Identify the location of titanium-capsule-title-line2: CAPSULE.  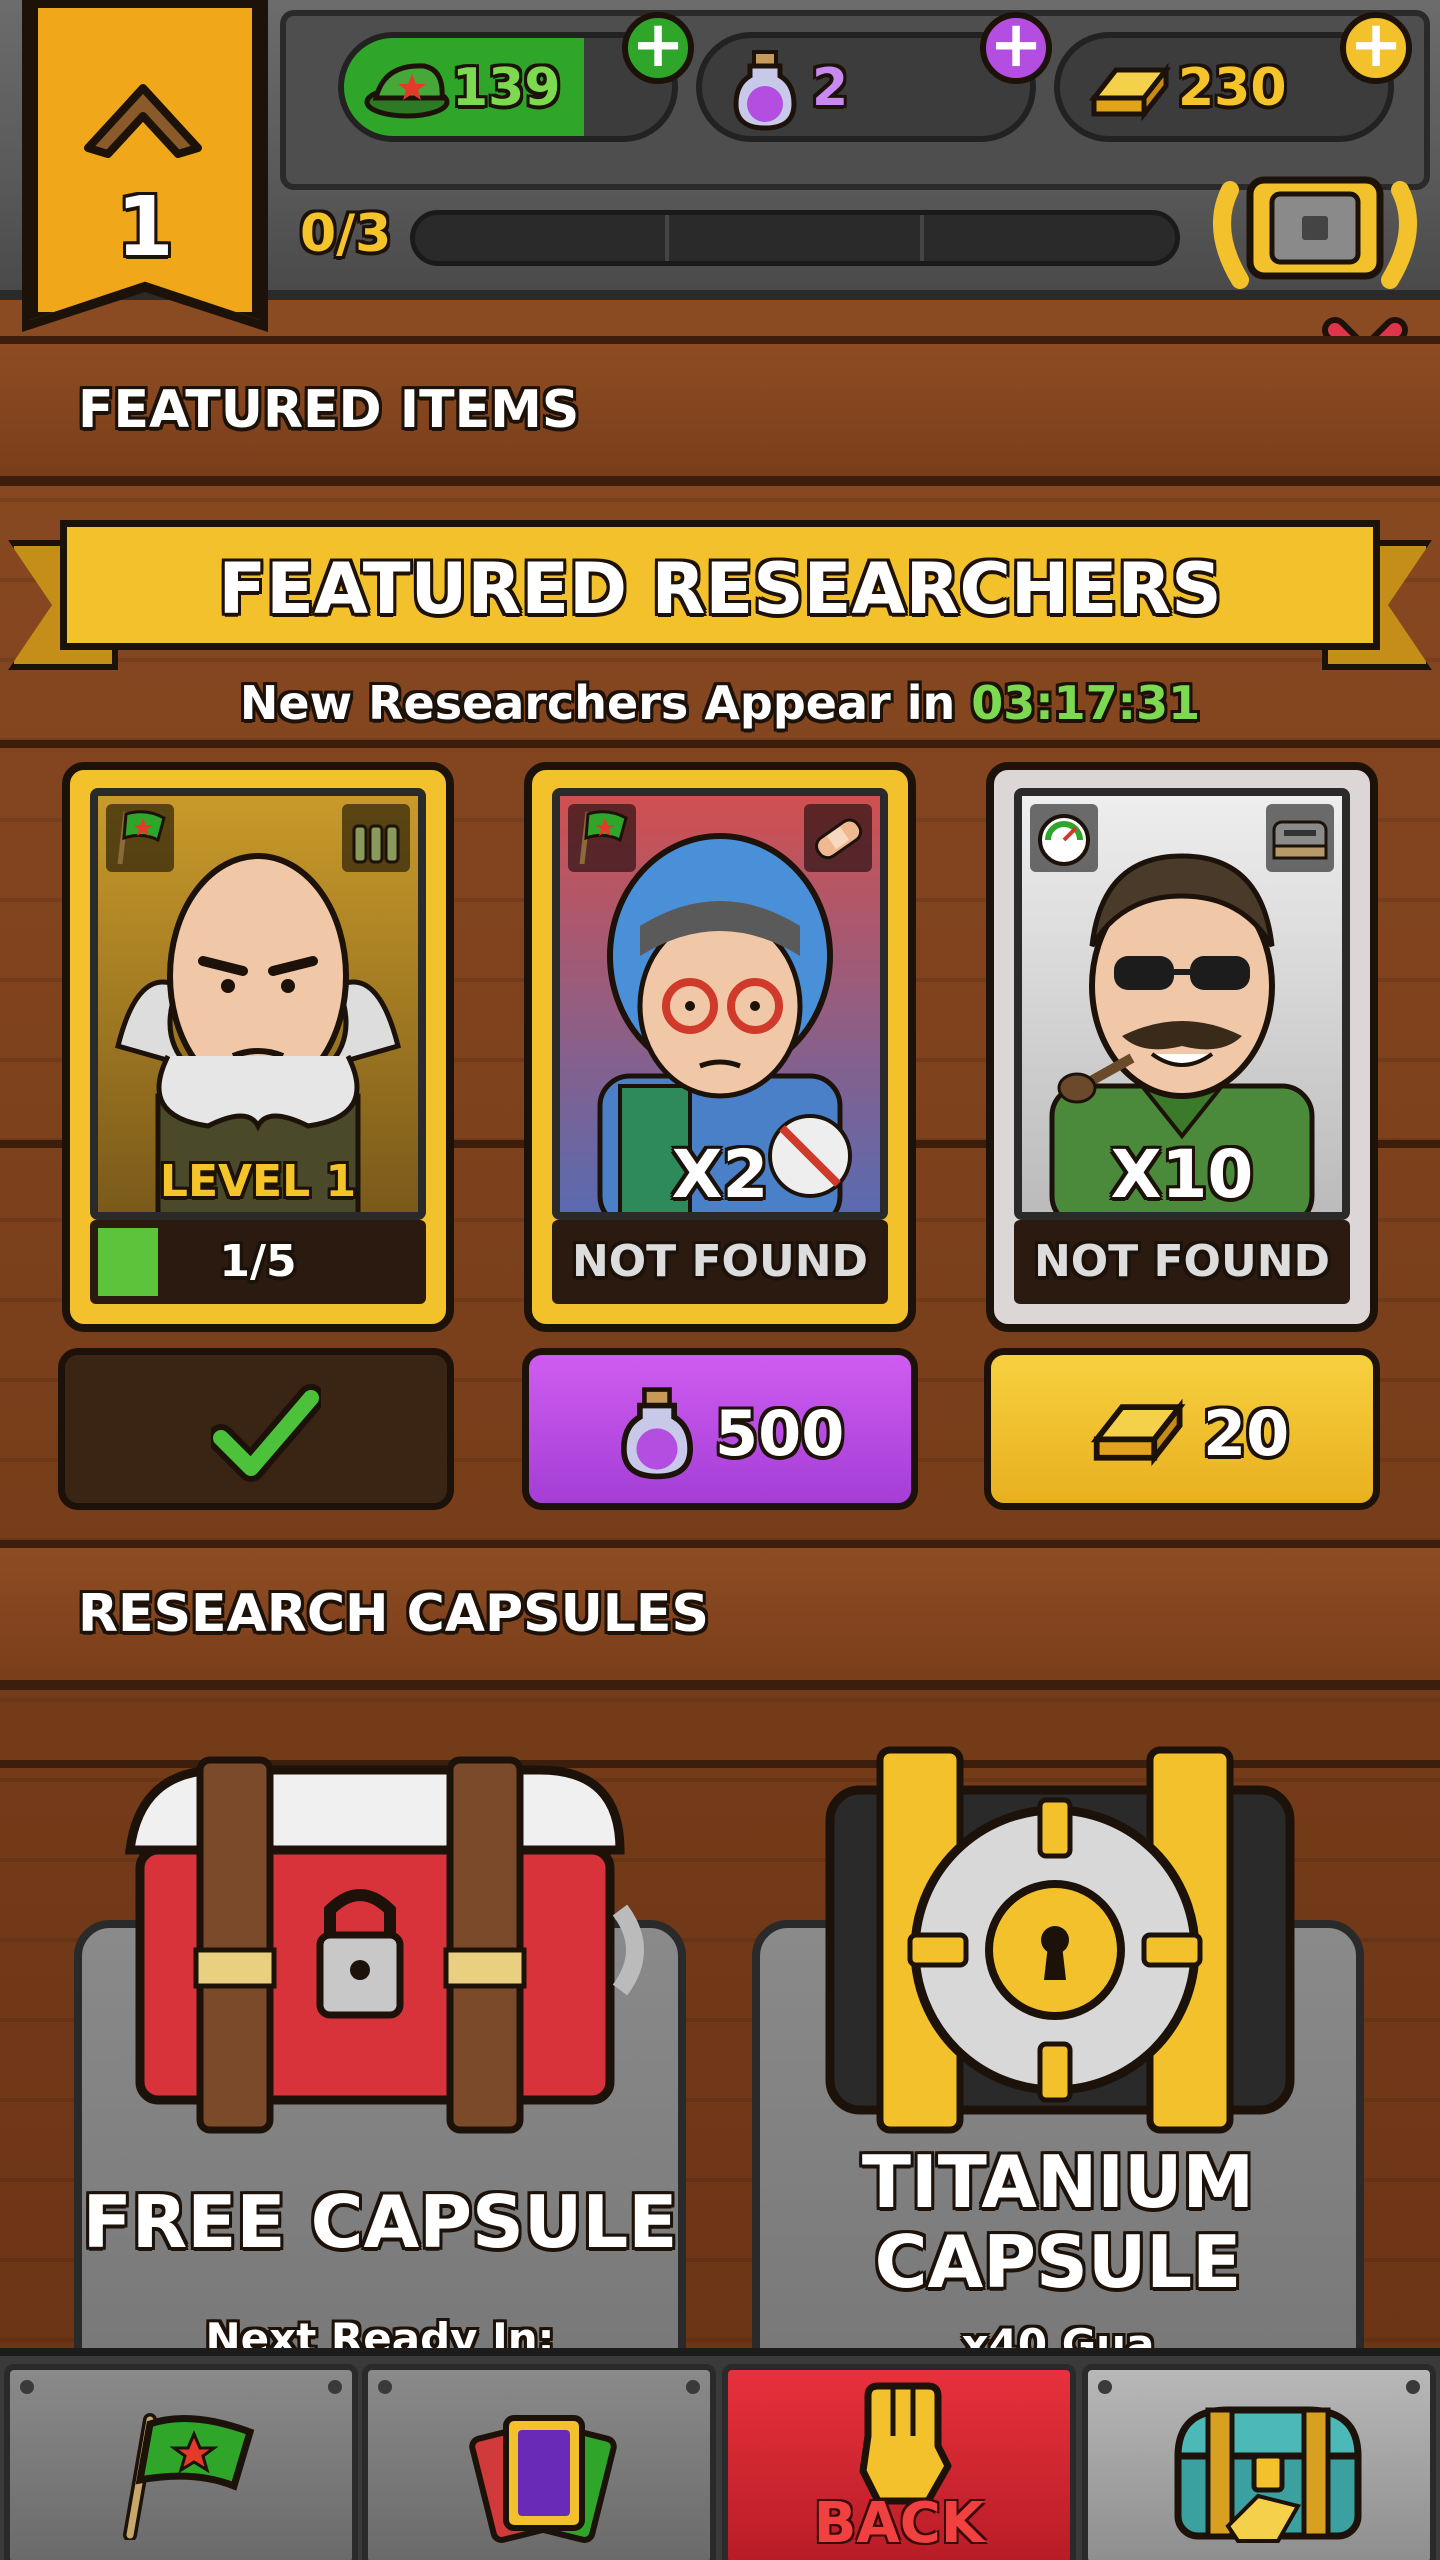
(1058, 2262).